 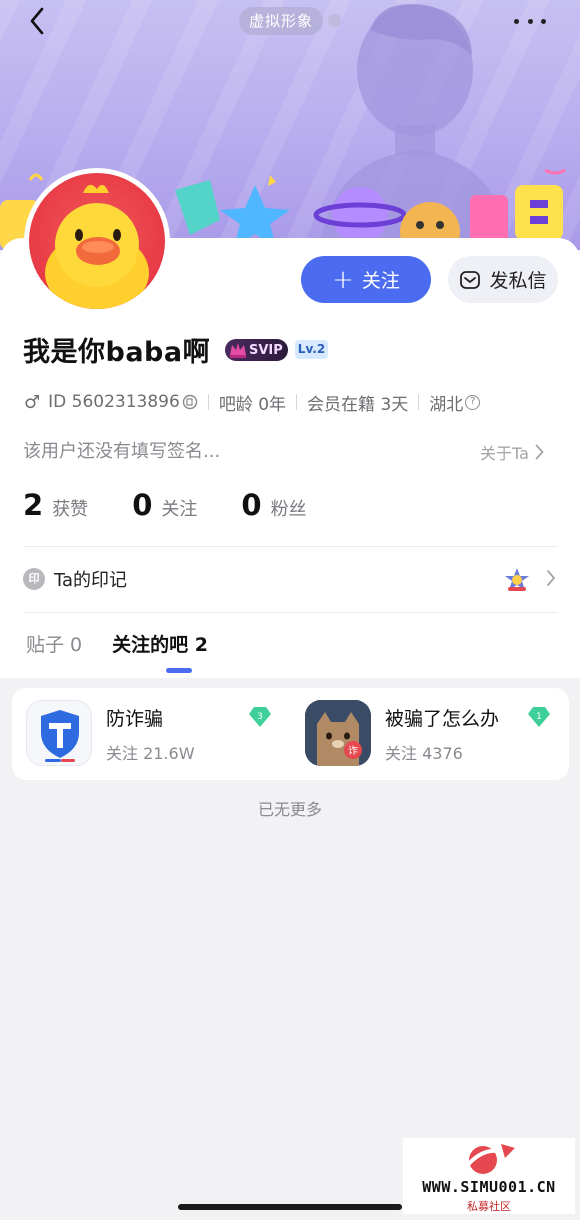 I want to click on gem-level: 1, so click(x=539, y=717).